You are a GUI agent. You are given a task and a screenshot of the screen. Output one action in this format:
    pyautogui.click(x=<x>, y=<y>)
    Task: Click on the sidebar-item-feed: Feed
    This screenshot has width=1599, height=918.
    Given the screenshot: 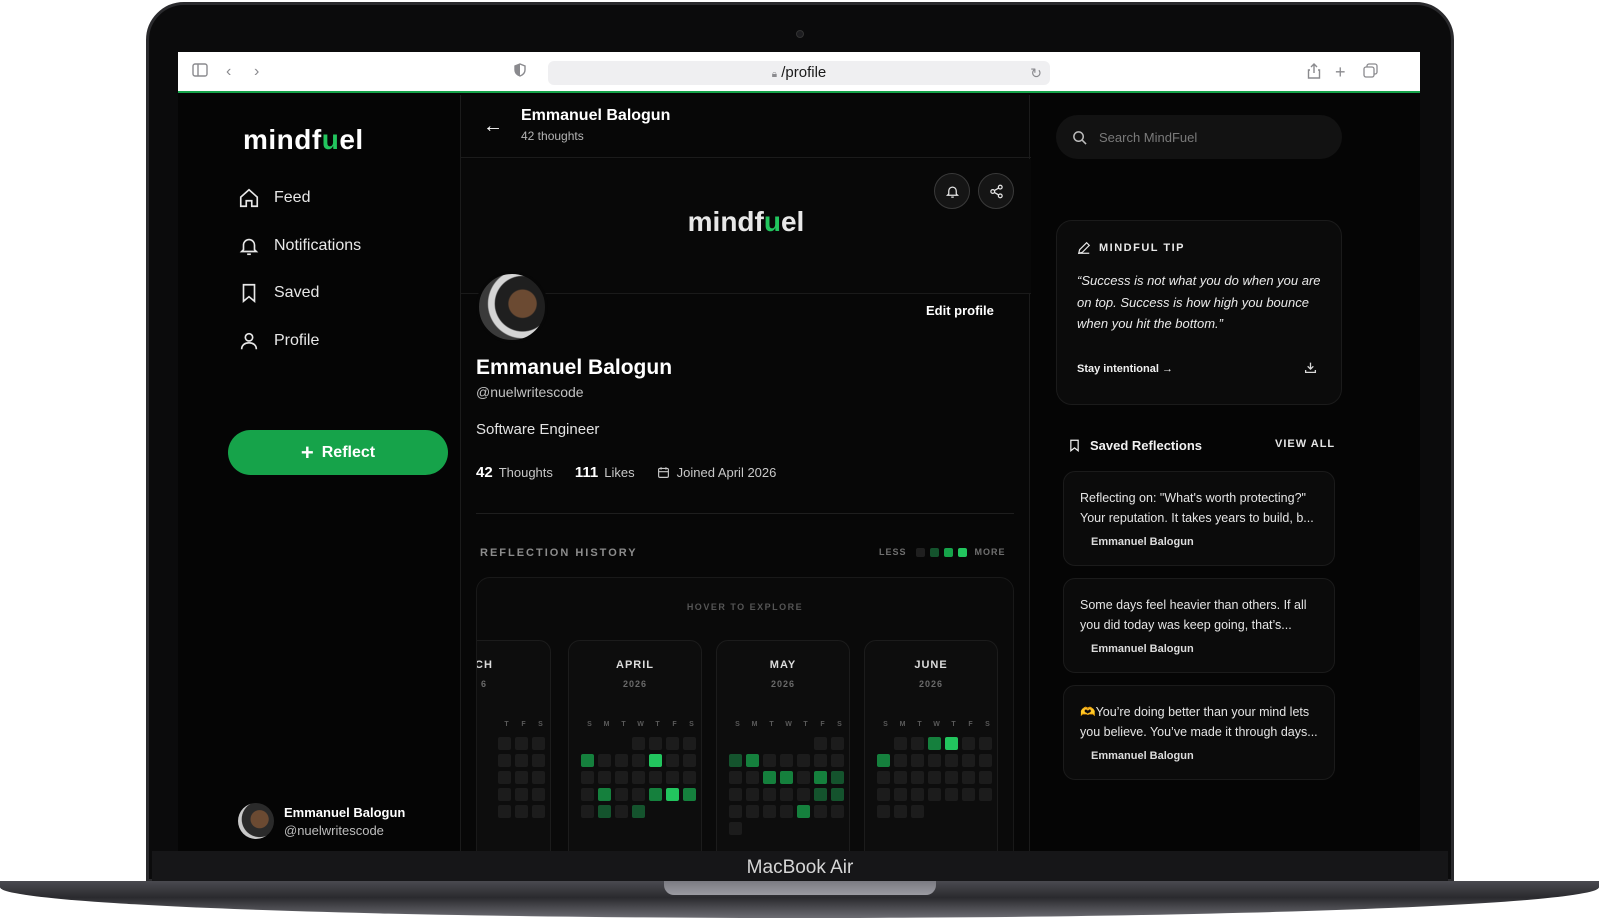 What is the action you would take?
    pyautogui.click(x=274, y=198)
    